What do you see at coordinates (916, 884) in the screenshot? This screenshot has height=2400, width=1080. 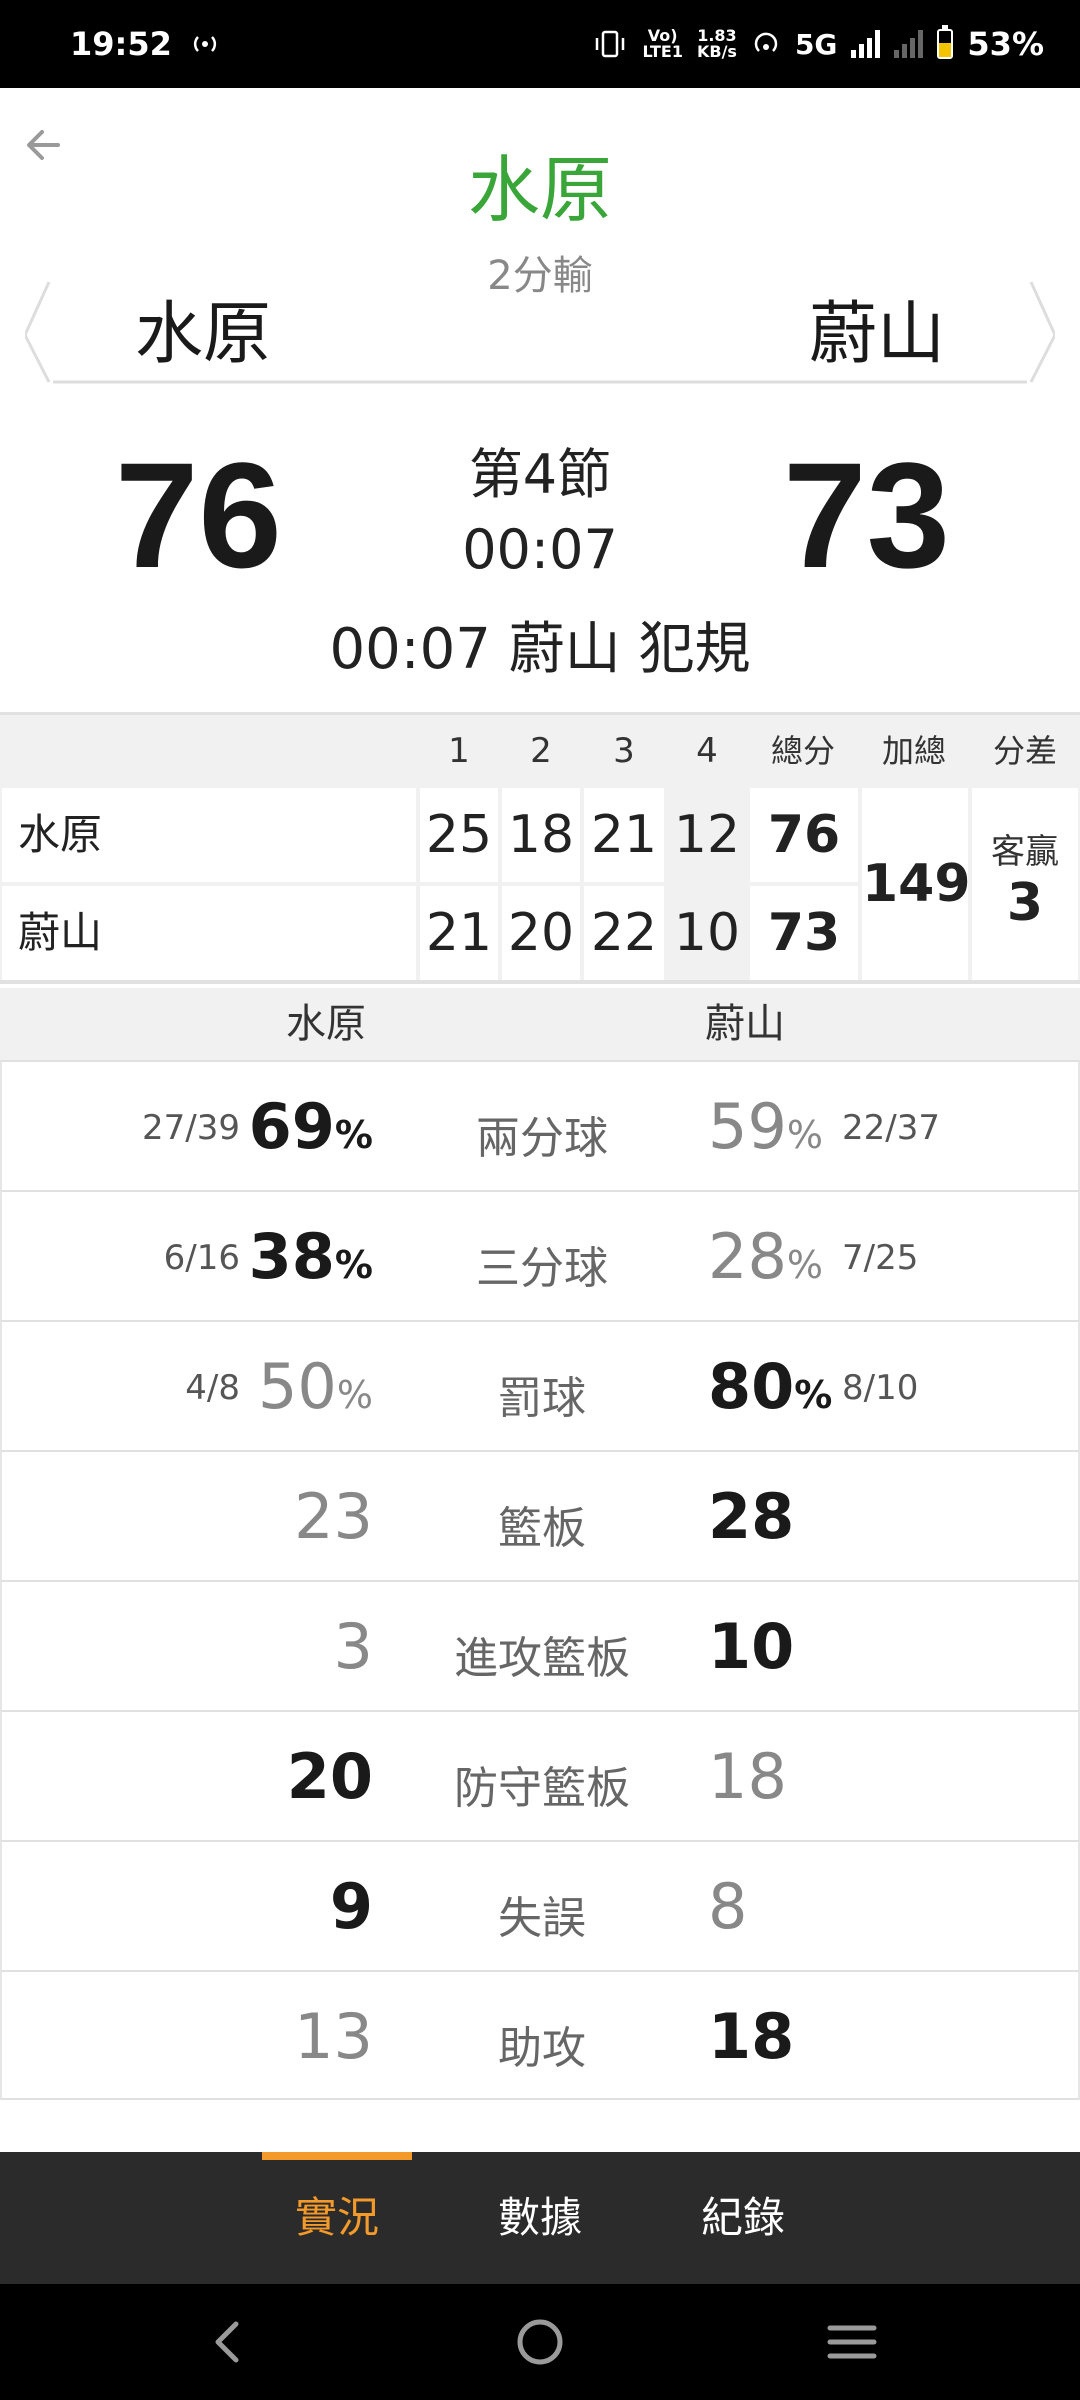 I see `combined-total: 149` at bounding box center [916, 884].